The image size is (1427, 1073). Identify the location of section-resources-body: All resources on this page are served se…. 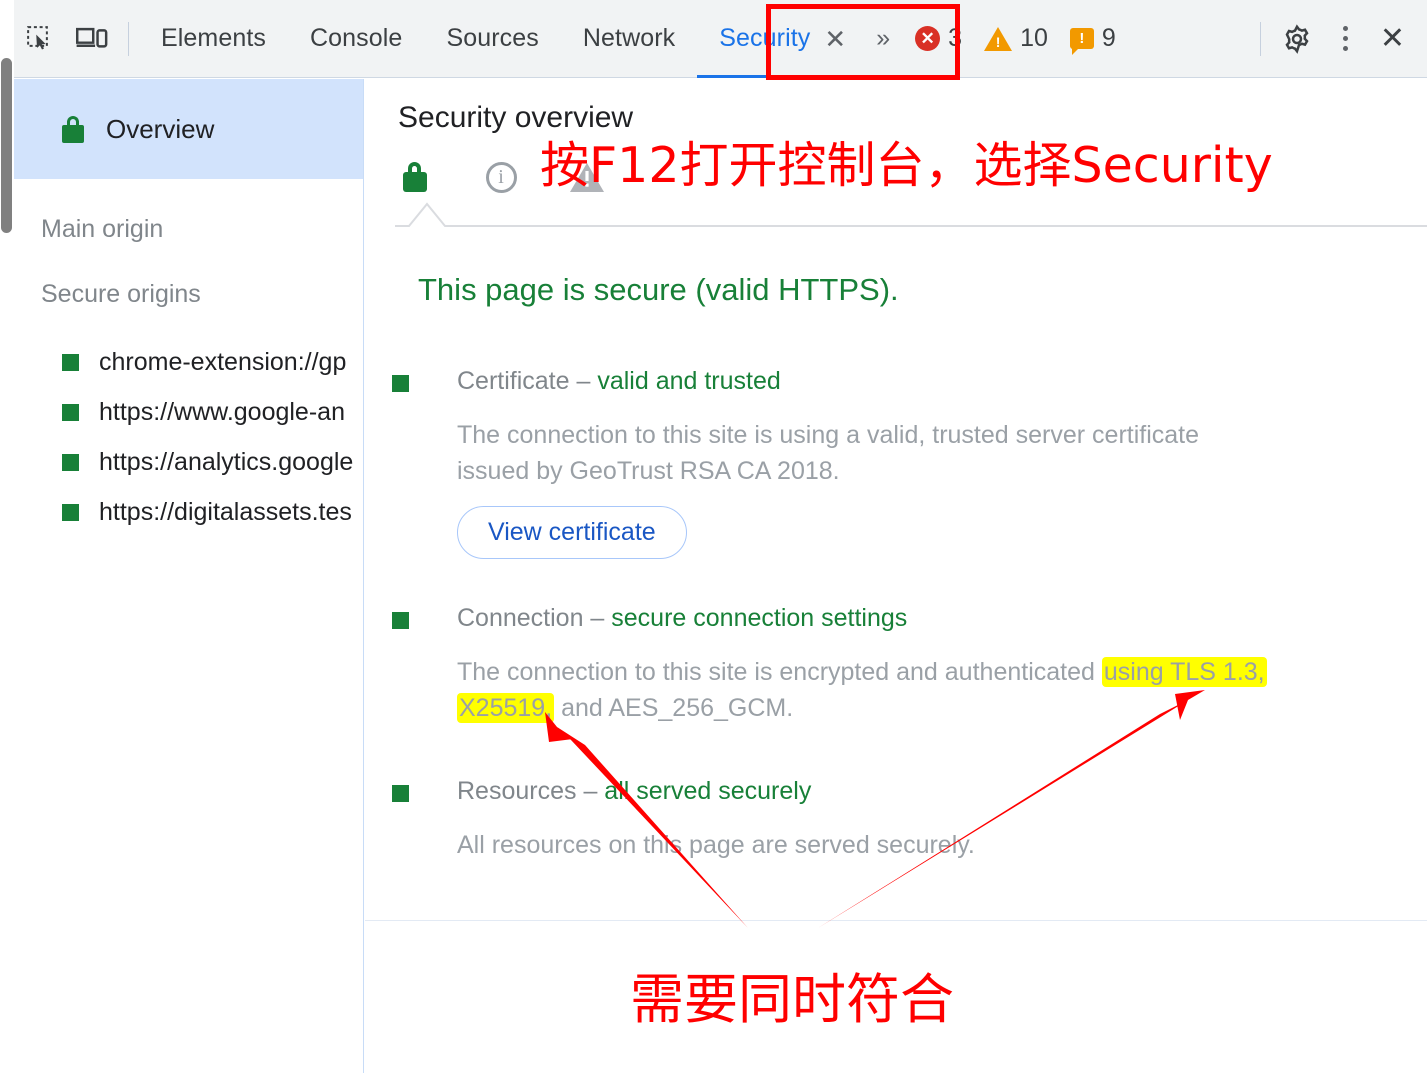
(716, 845).